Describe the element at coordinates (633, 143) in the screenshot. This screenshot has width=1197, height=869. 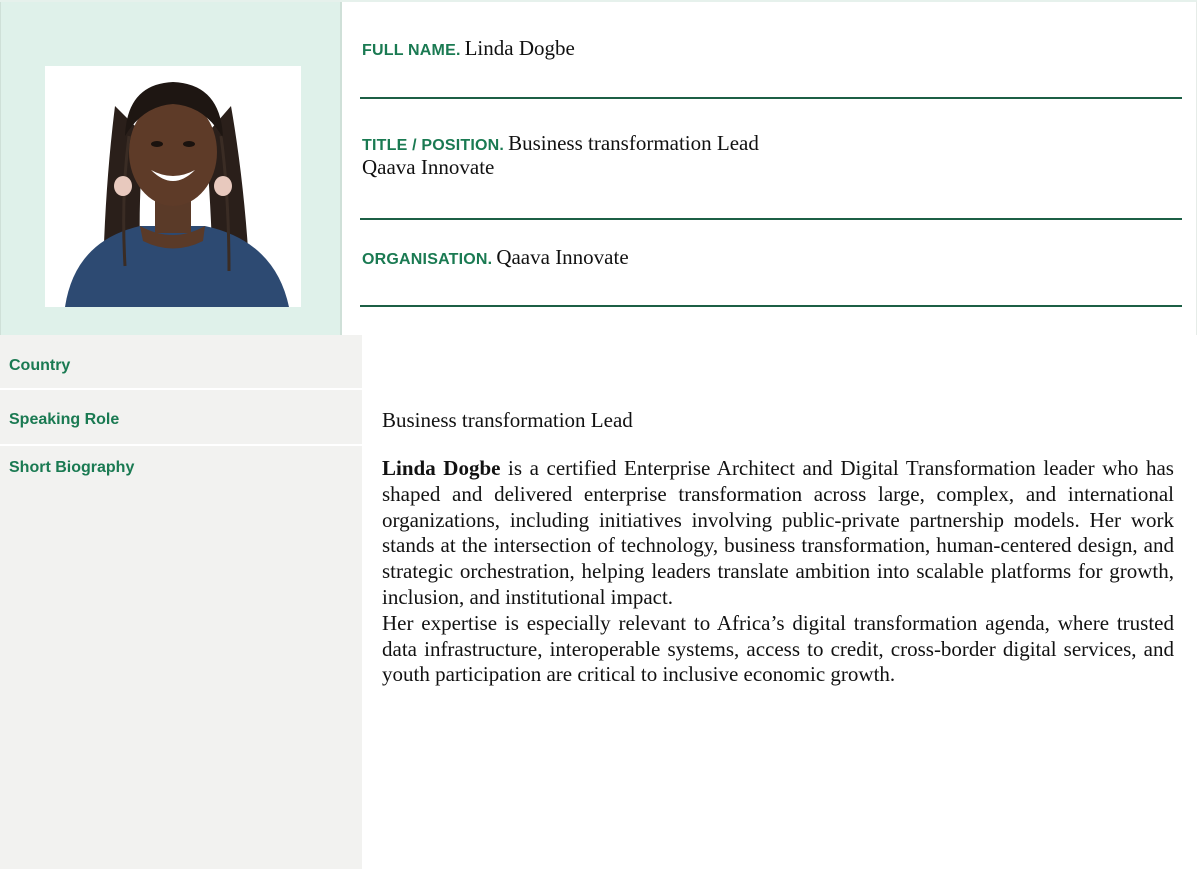
I see `title-value: Business transformation Lead` at that location.